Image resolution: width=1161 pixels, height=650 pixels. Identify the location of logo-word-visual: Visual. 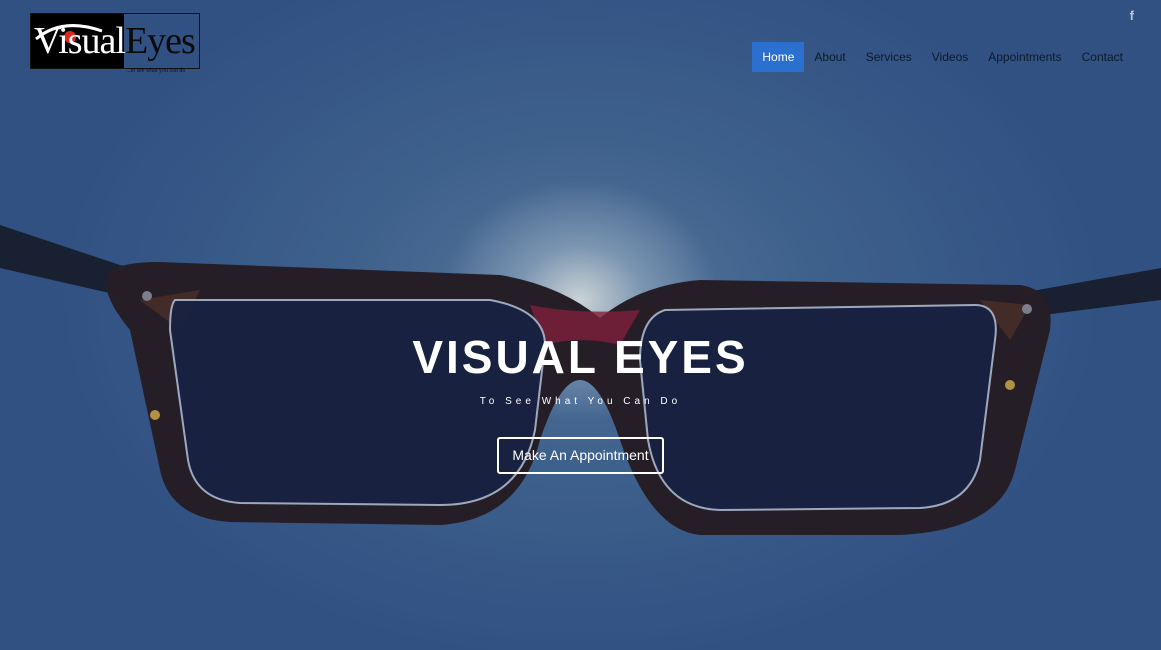
(80, 41).